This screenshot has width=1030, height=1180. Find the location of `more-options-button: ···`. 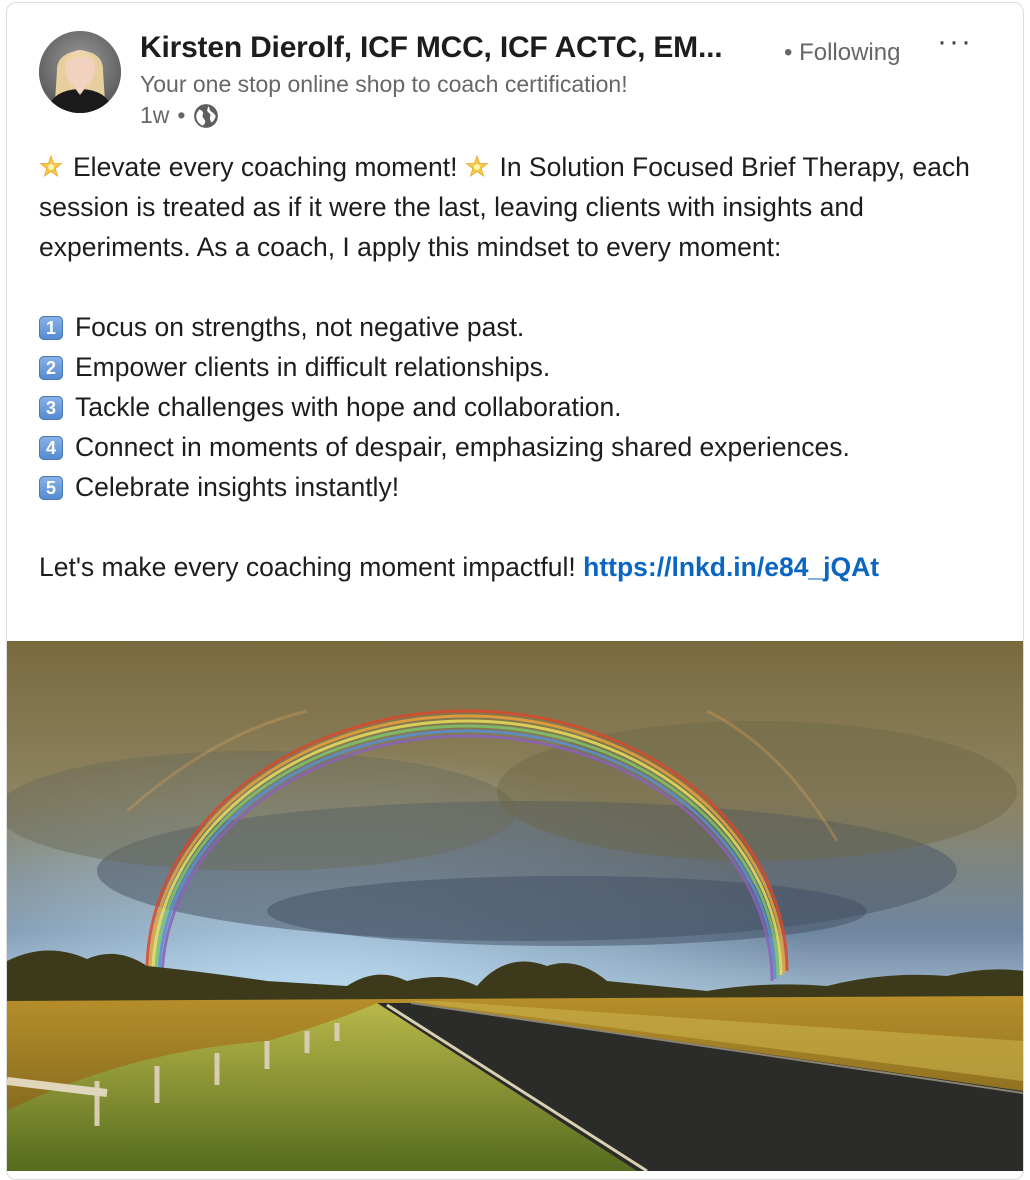

more-options-button: ··· is located at coordinates (955, 42).